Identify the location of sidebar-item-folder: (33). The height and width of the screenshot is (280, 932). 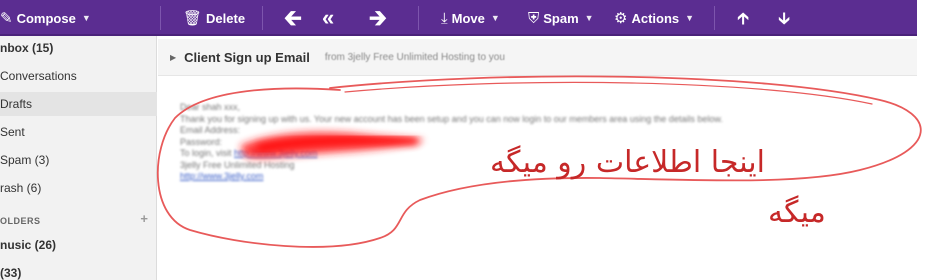
(78, 270).